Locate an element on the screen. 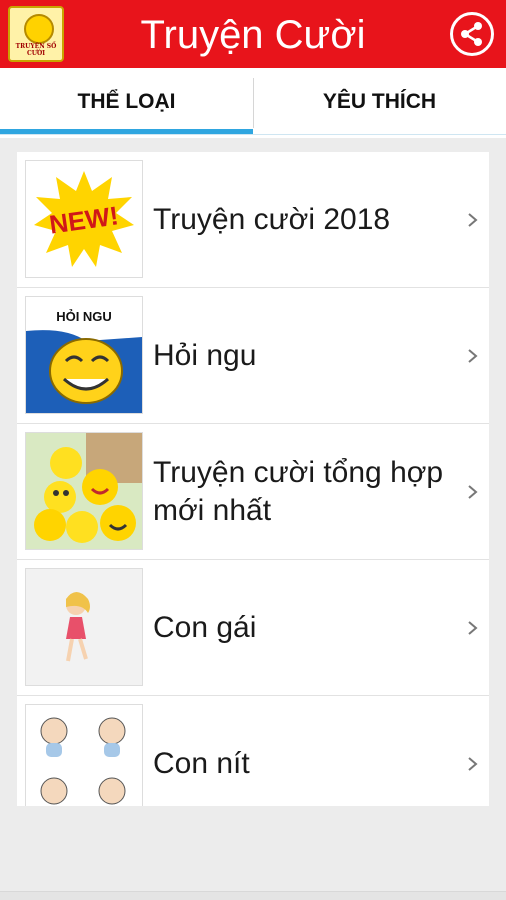 The width and height of the screenshot is (506, 900). tab-categories: THỂ LOẠI is located at coordinates (126, 103).